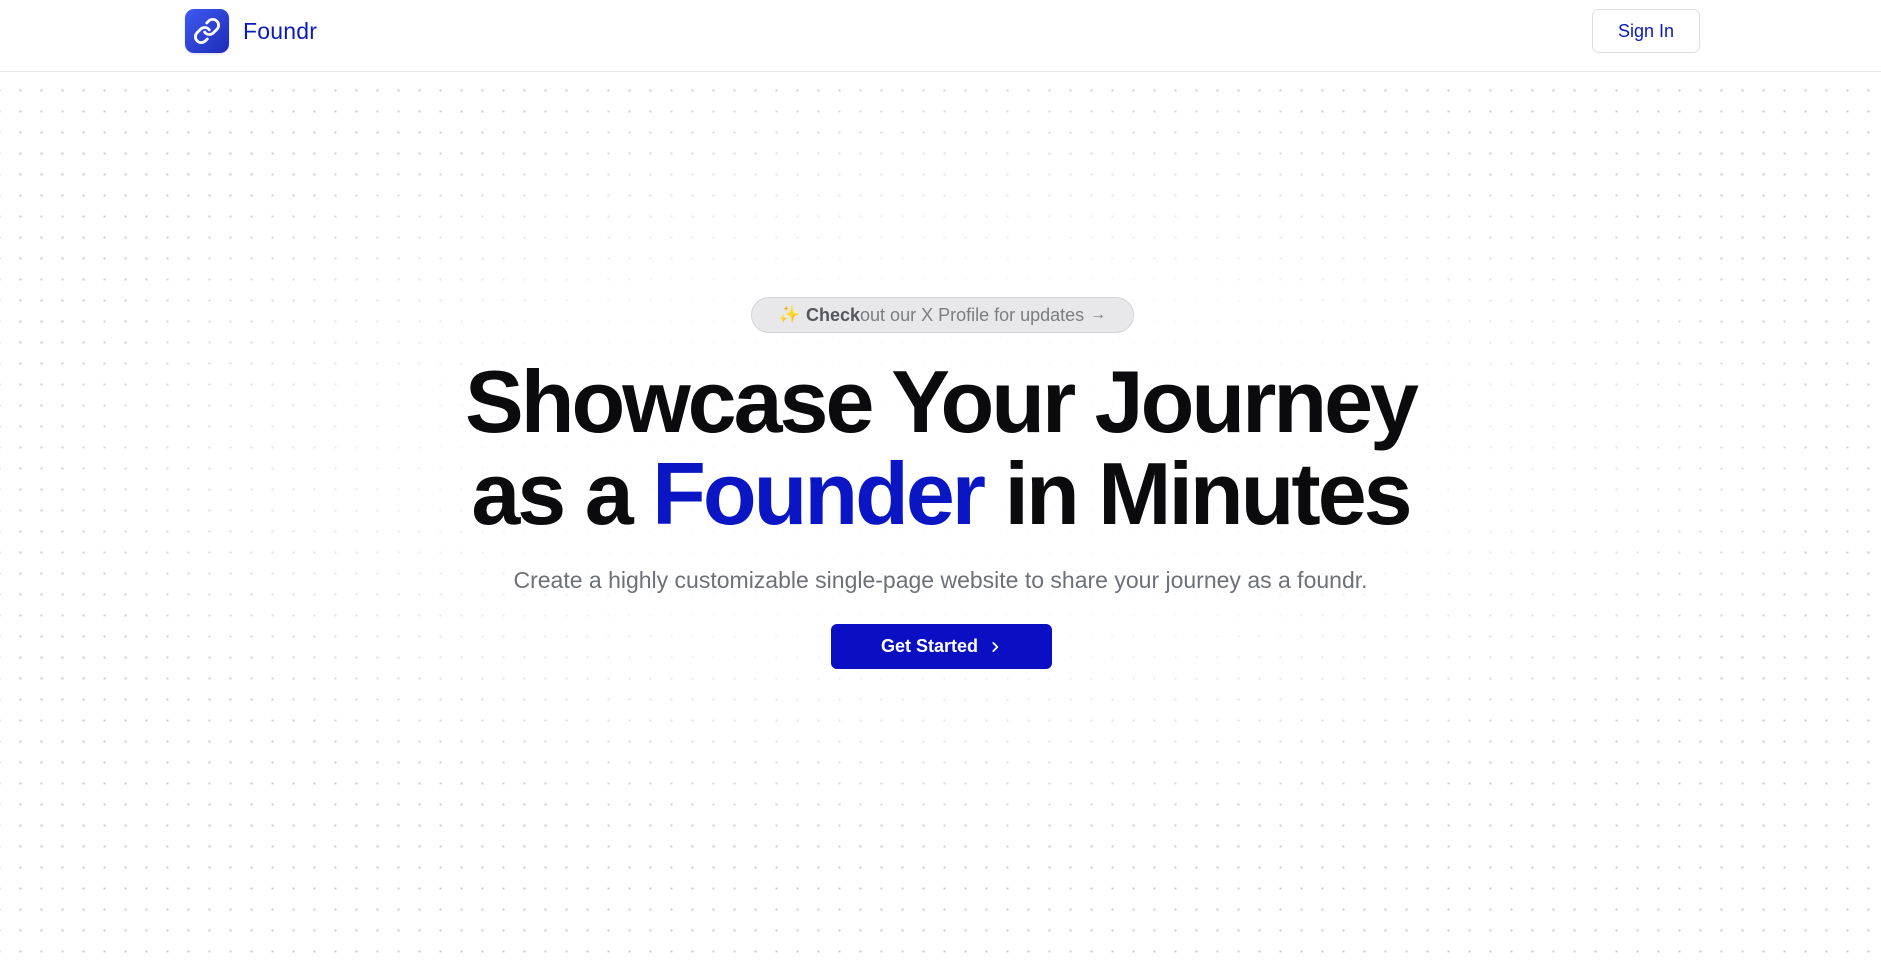 The height and width of the screenshot is (960, 1881). I want to click on get-started-button: Get Started, so click(941, 646).